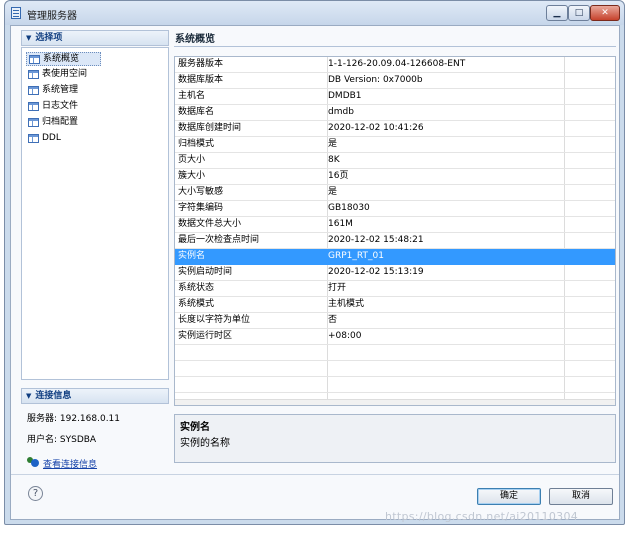 This screenshot has width=629, height=533. Describe the element at coordinates (315, 474) in the screenshot. I see `footer-divider` at that location.